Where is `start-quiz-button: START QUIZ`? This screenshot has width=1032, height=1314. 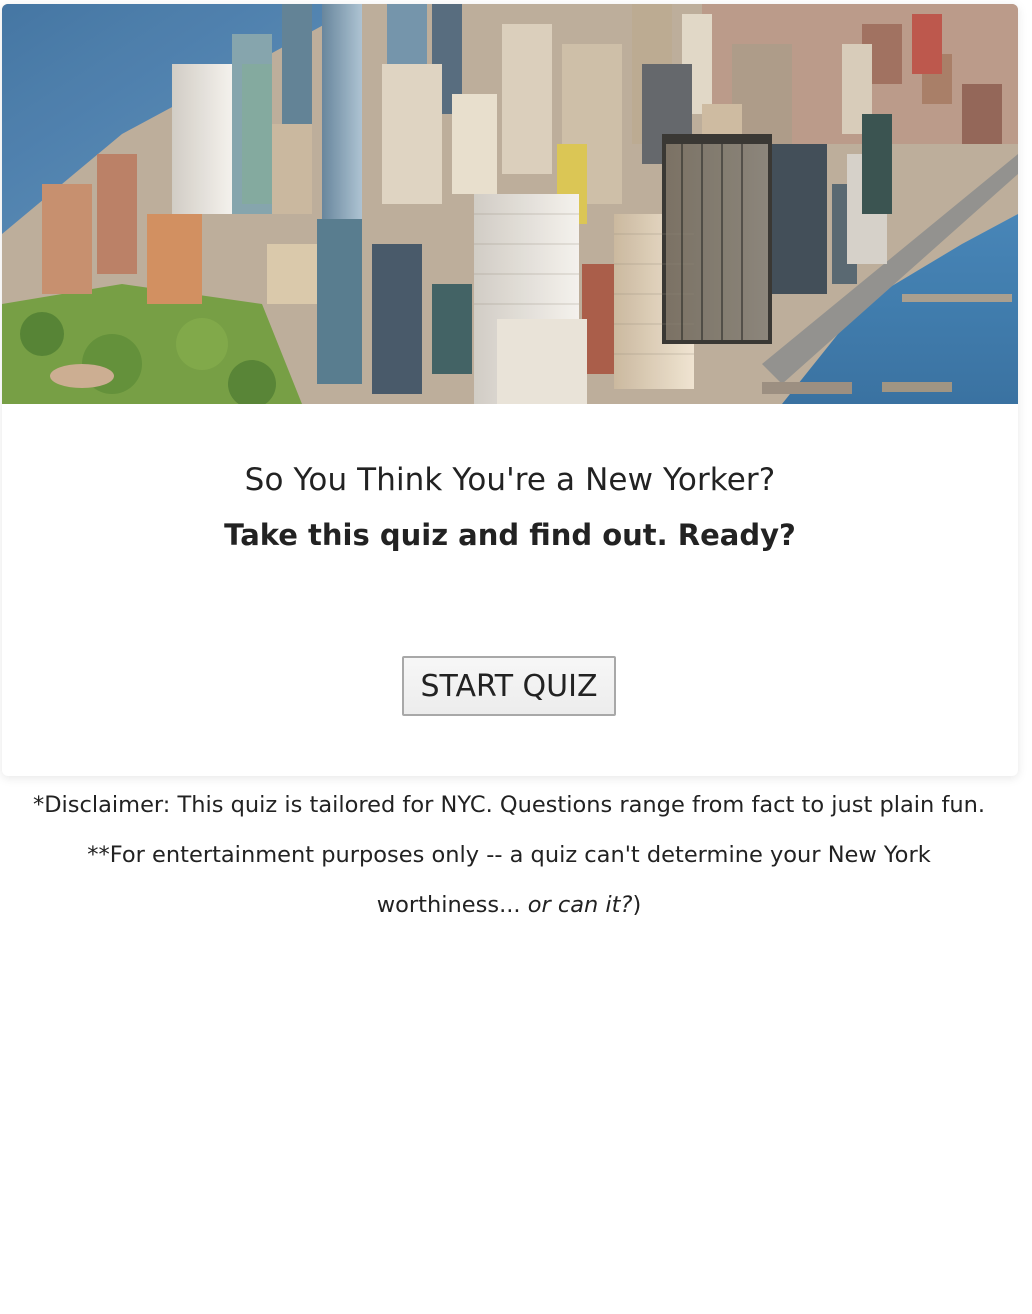 start-quiz-button: START QUIZ is located at coordinates (509, 686).